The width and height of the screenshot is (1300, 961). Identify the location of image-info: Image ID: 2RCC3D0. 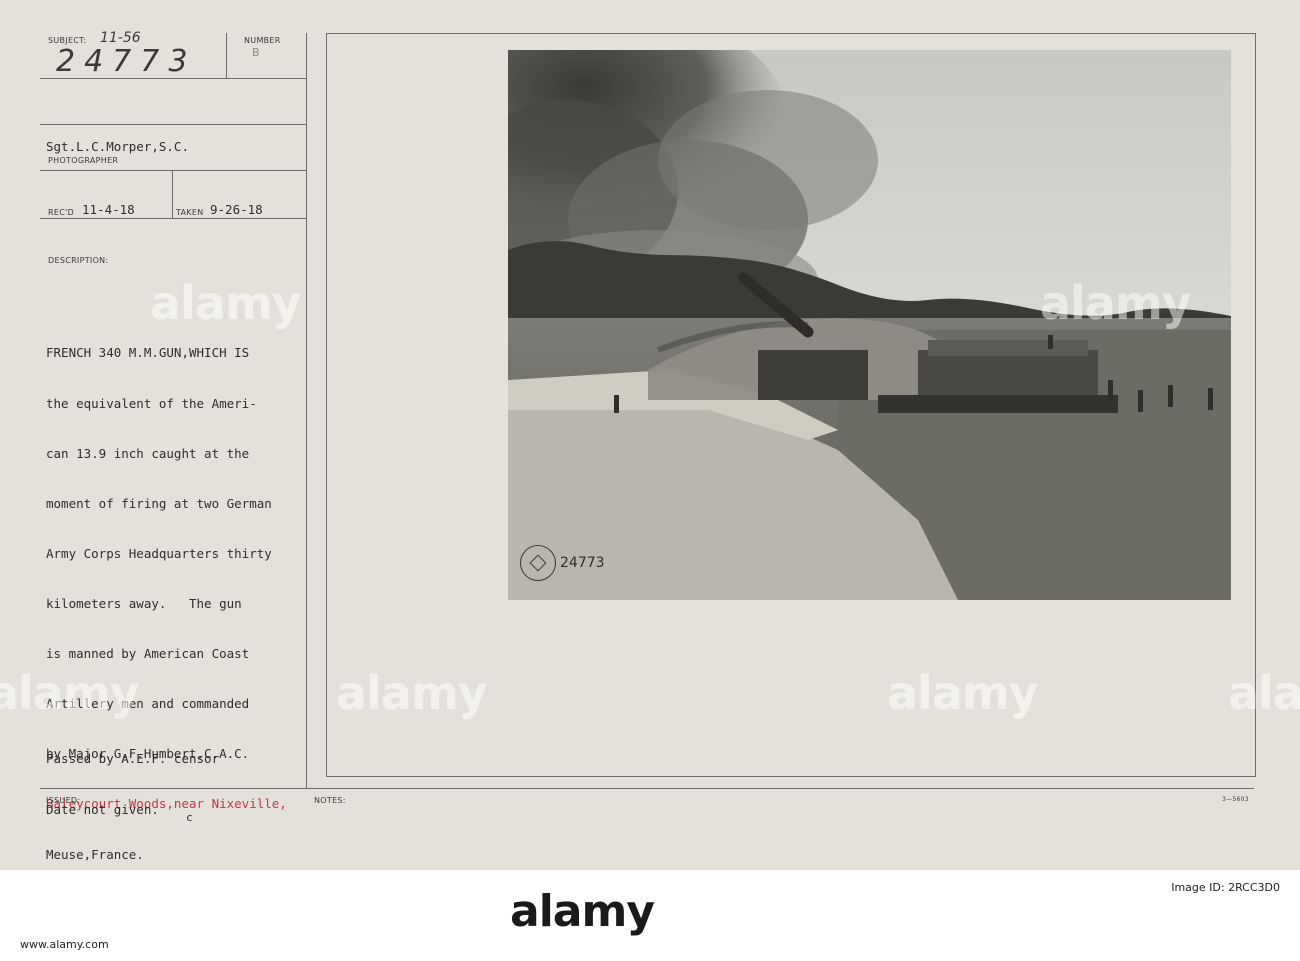
(1225, 888).